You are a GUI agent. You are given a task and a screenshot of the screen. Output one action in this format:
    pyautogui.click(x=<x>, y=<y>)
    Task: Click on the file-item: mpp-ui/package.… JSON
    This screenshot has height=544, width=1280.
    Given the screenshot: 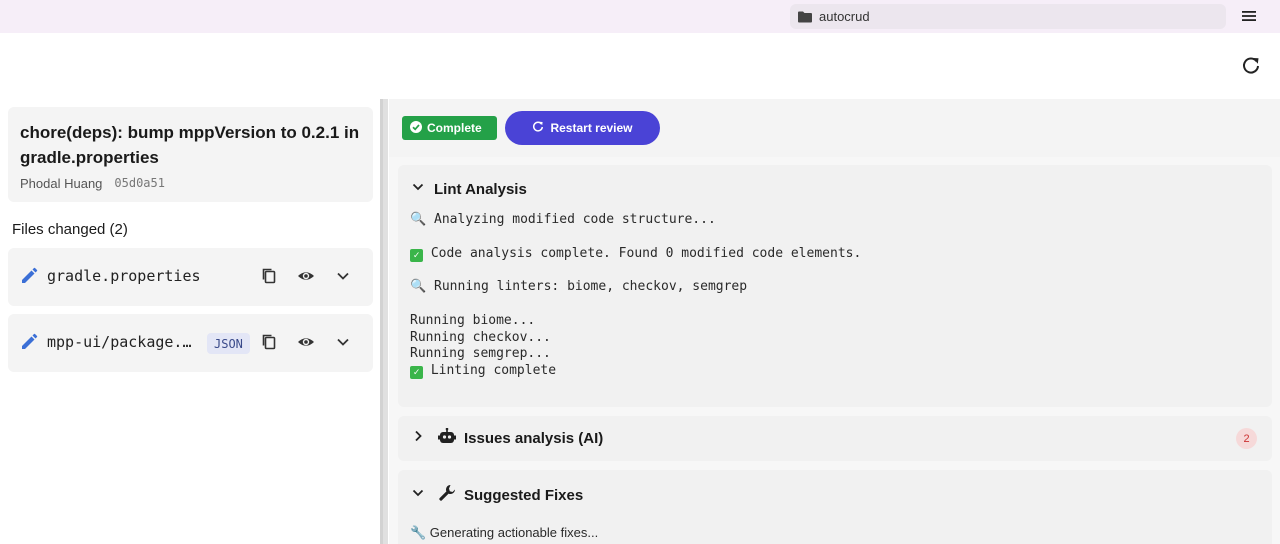 What is the action you would take?
    pyautogui.click(x=190, y=343)
    